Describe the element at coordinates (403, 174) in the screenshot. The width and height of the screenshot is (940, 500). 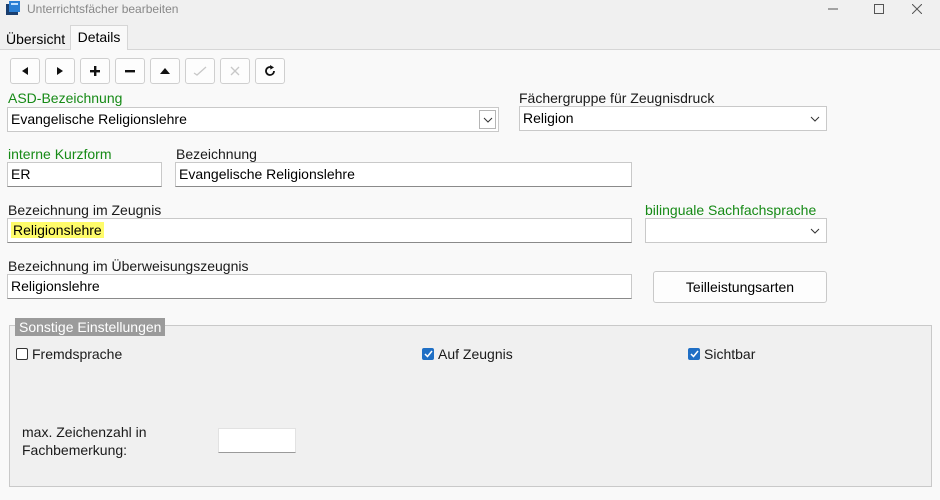
I see `bezeichnung-input: Evangelische Religionslehre` at that location.